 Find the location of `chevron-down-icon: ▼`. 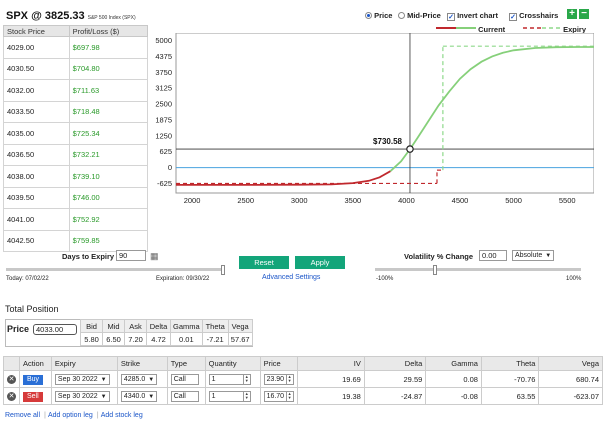

chevron-down-icon: ▼ is located at coordinates (151, 379).